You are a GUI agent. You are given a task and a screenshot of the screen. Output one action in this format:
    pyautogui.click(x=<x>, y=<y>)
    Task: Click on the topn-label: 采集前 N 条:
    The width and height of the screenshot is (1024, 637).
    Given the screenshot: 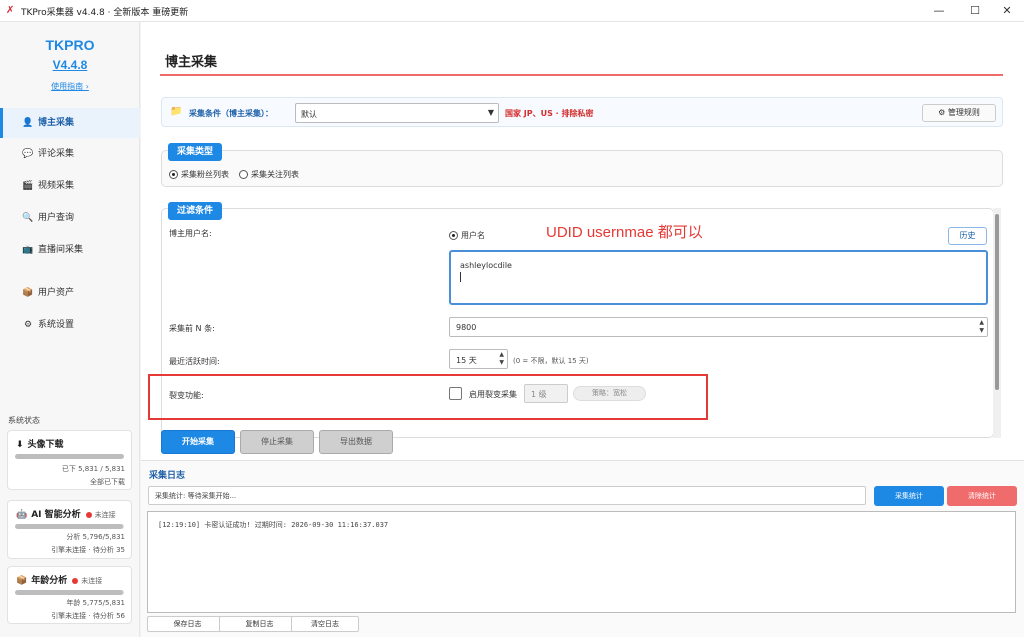 What is the action you would take?
    pyautogui.click(x=192, y=328)
    